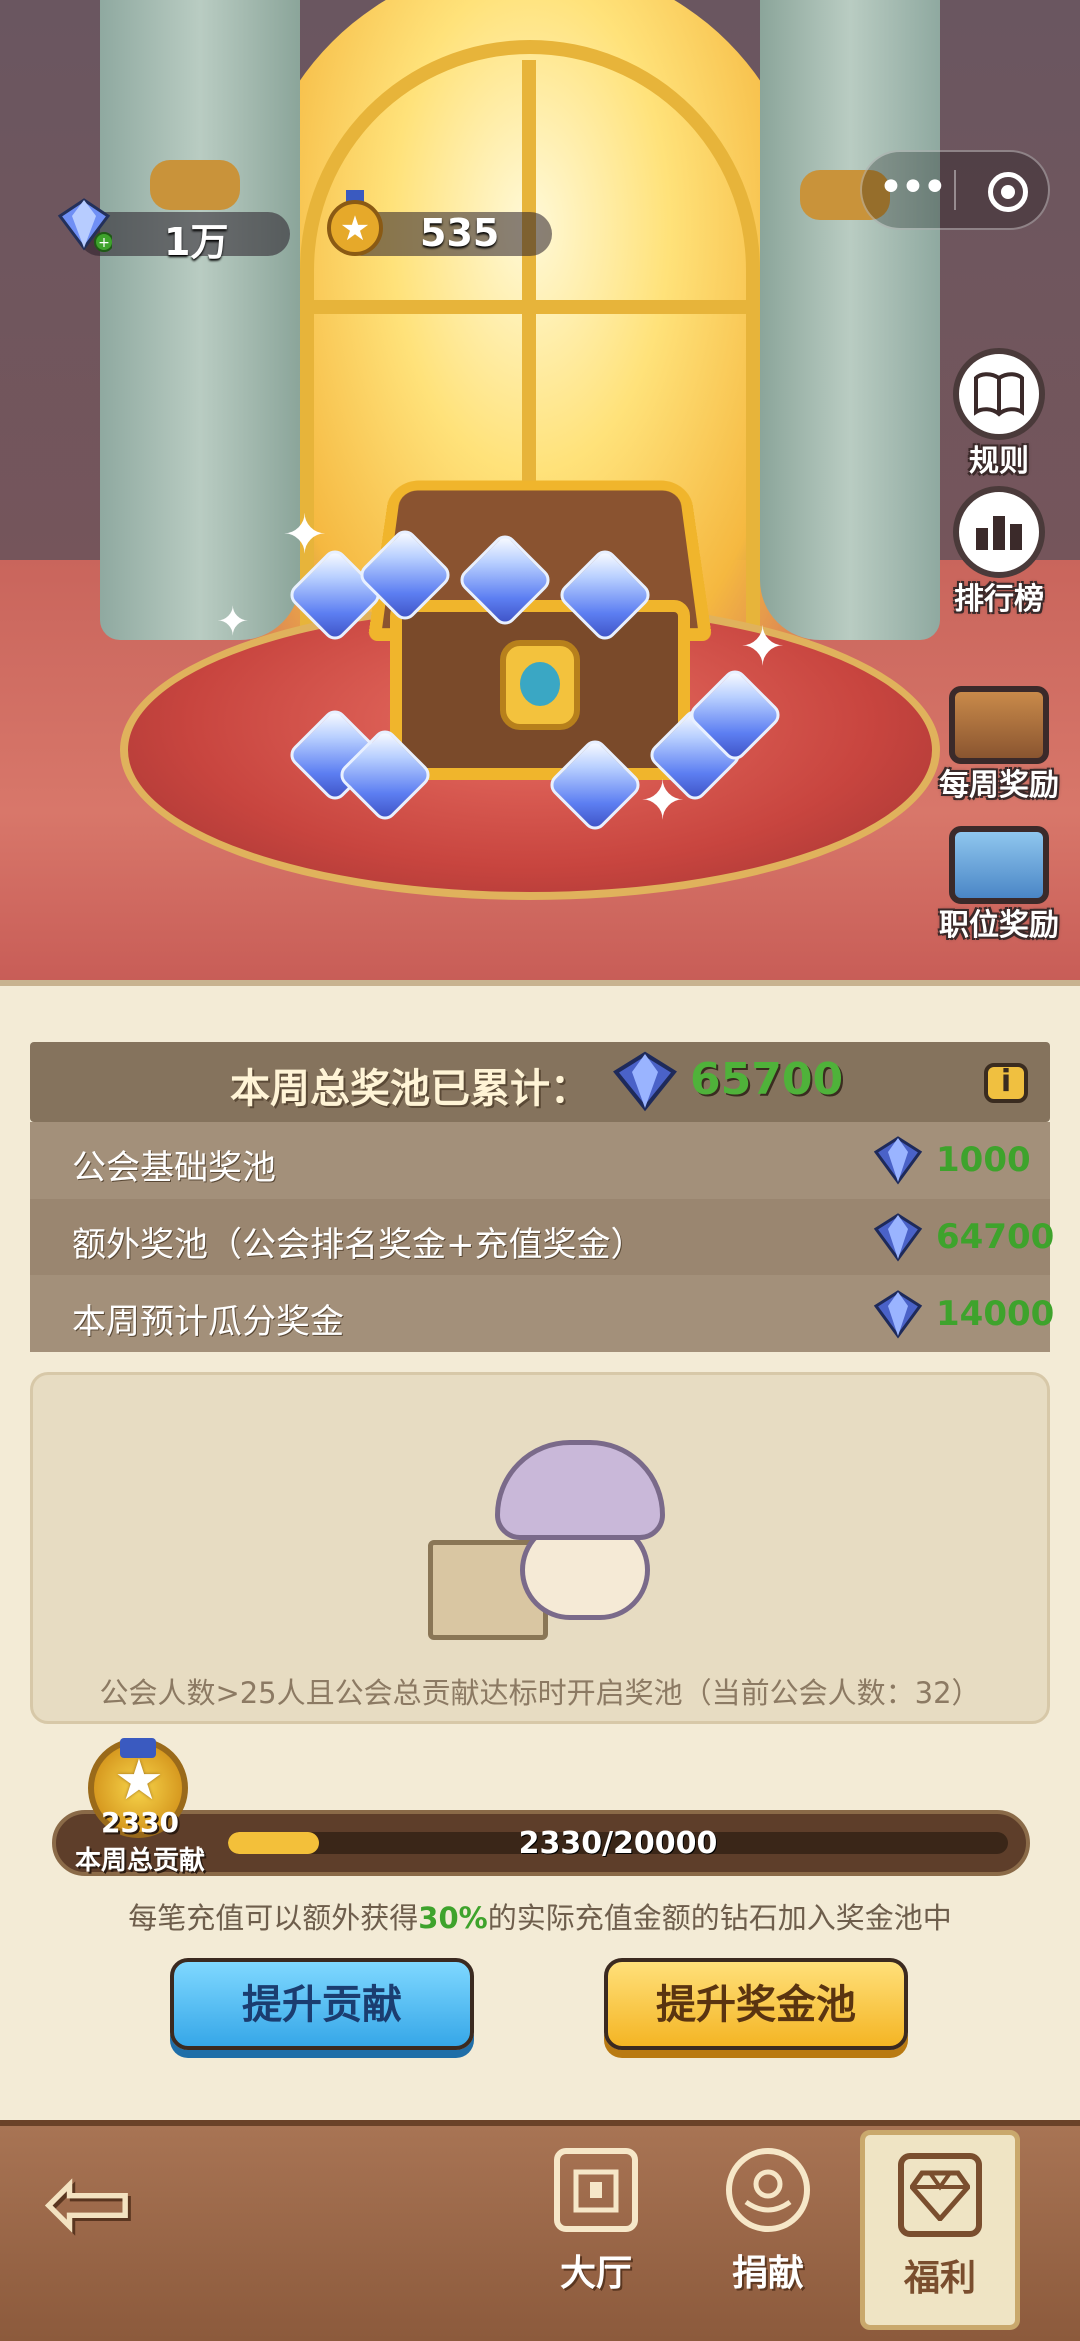 This screenshot has width=1080, height=2341. I want to click on nav-label: 捐献, so click(767, 2273).